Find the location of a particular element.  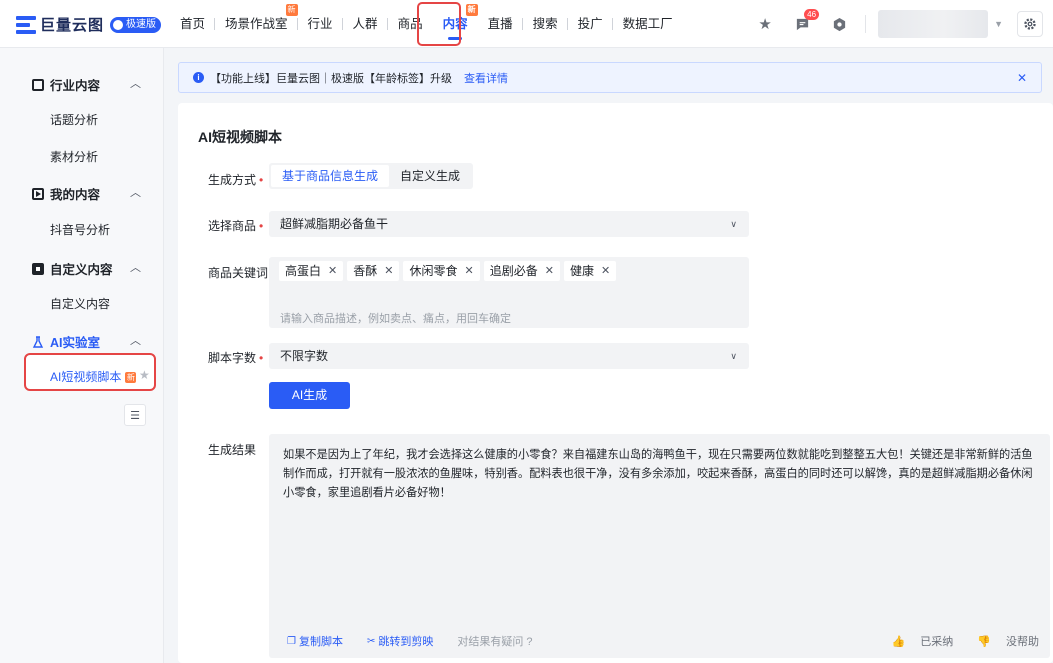

hexagon-icon is located at coordinates (839, 24).